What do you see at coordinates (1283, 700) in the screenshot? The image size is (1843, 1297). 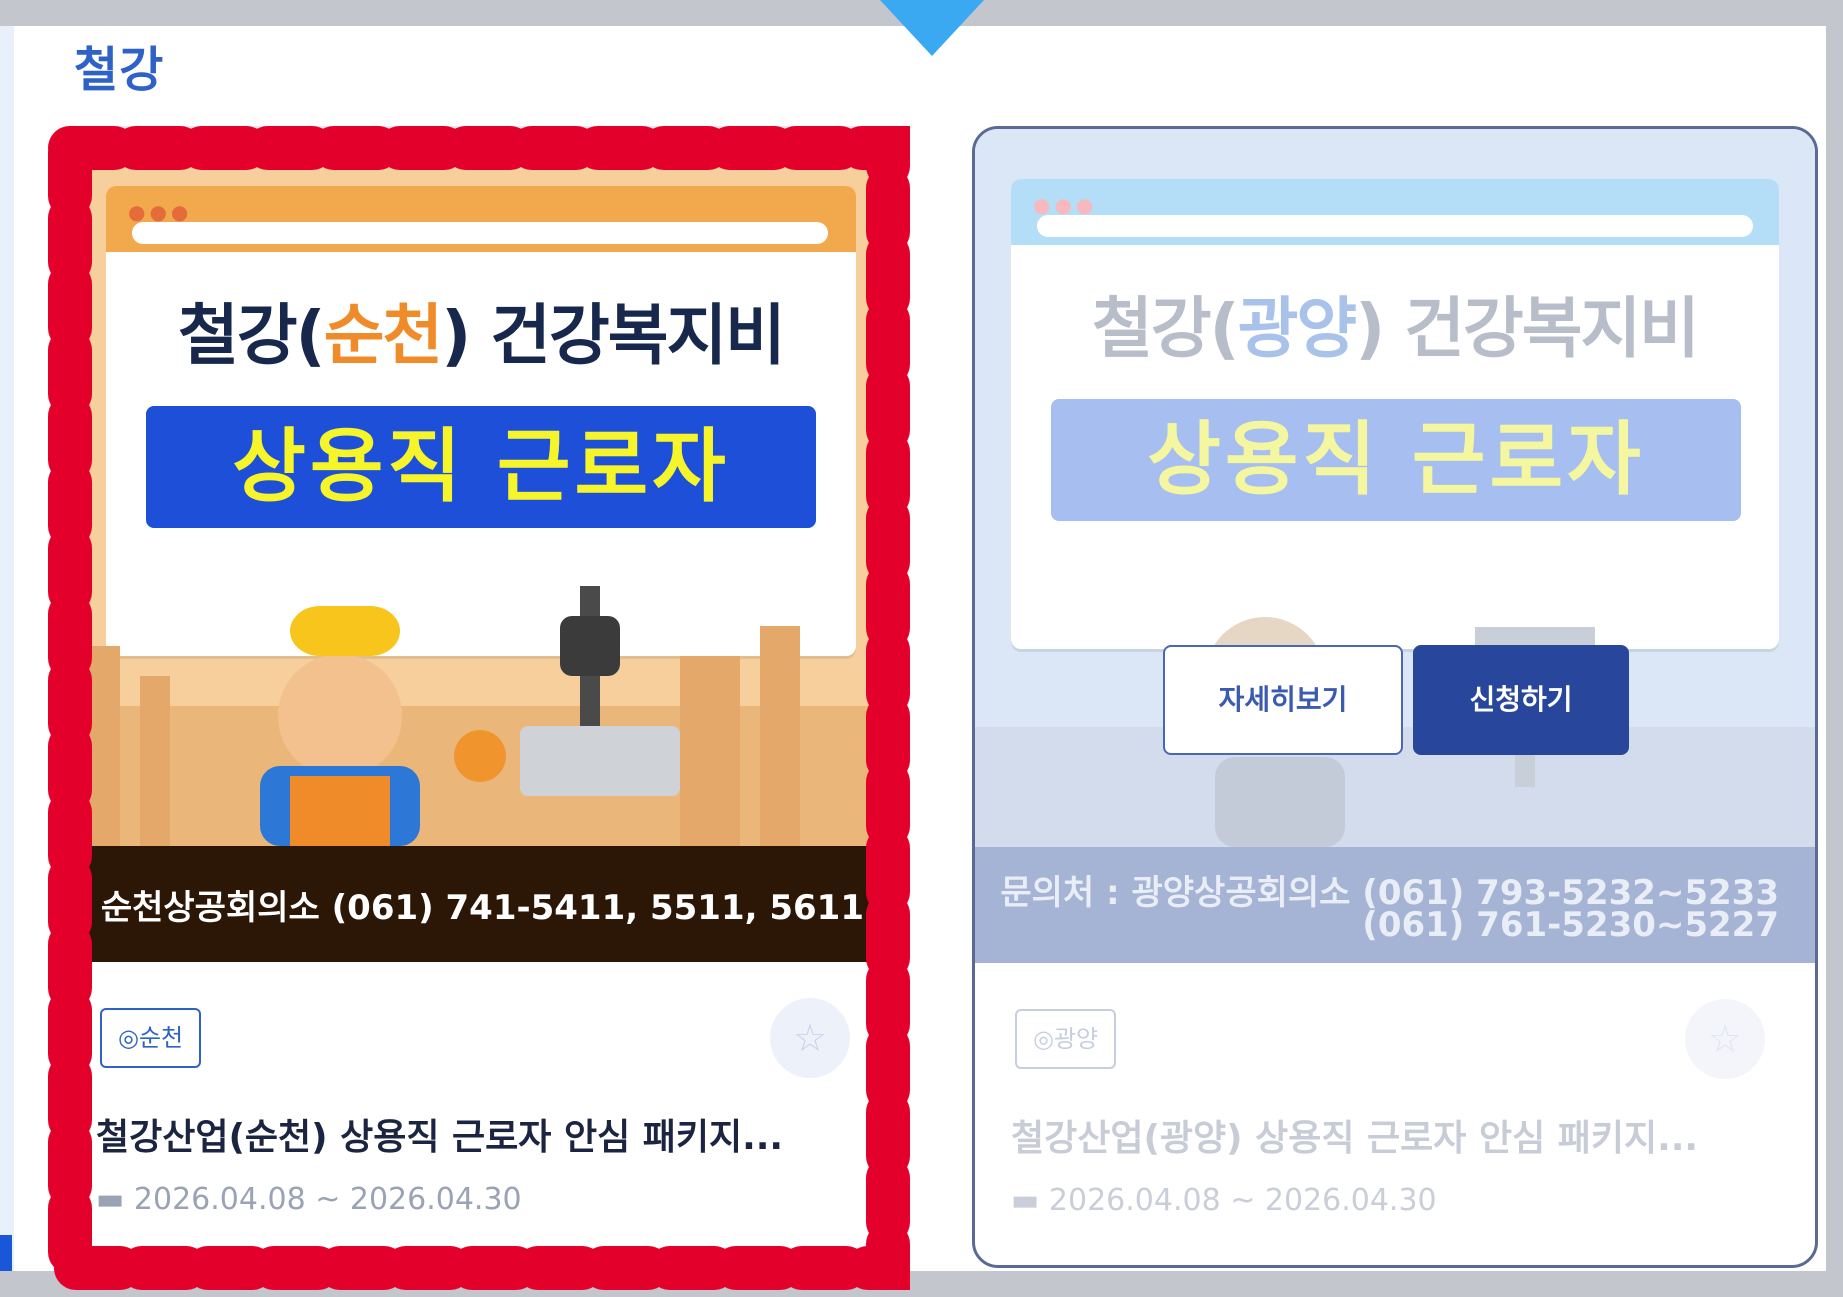 I see `view-details-button: 자세히보기` at bounding box center [1283, 700].